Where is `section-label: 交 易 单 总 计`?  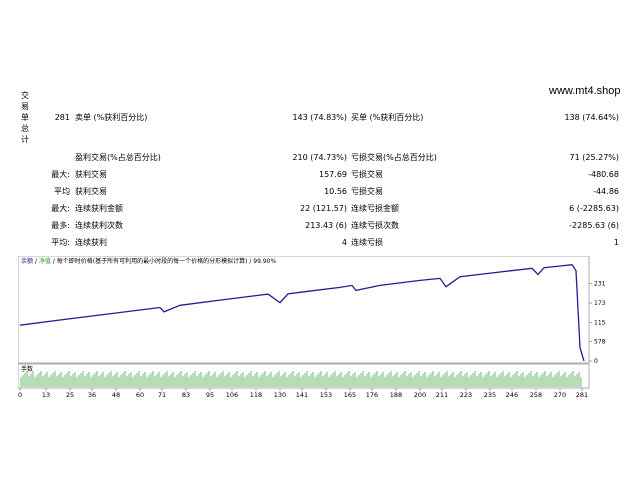
section-label: 交 易 单 总 计 is located at coordinates (25, 117).